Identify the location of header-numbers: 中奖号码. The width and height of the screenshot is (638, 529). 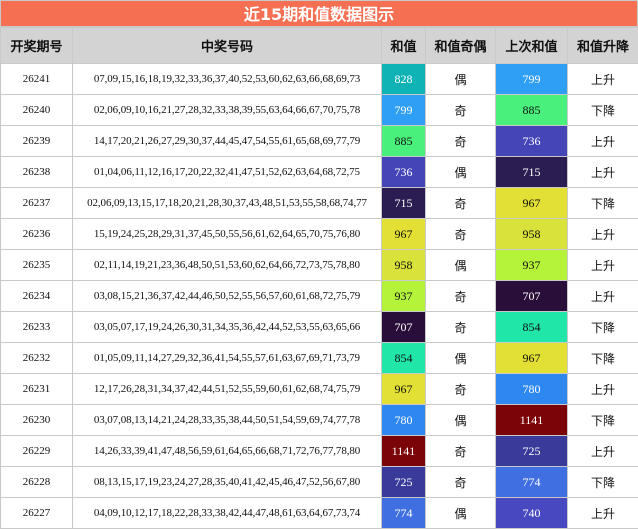
(227, 46).